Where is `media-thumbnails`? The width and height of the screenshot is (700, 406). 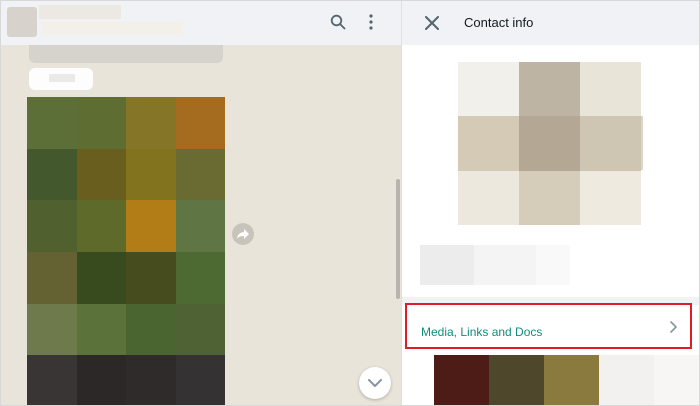
media-thumbnails is located at coordinates (566, 380).